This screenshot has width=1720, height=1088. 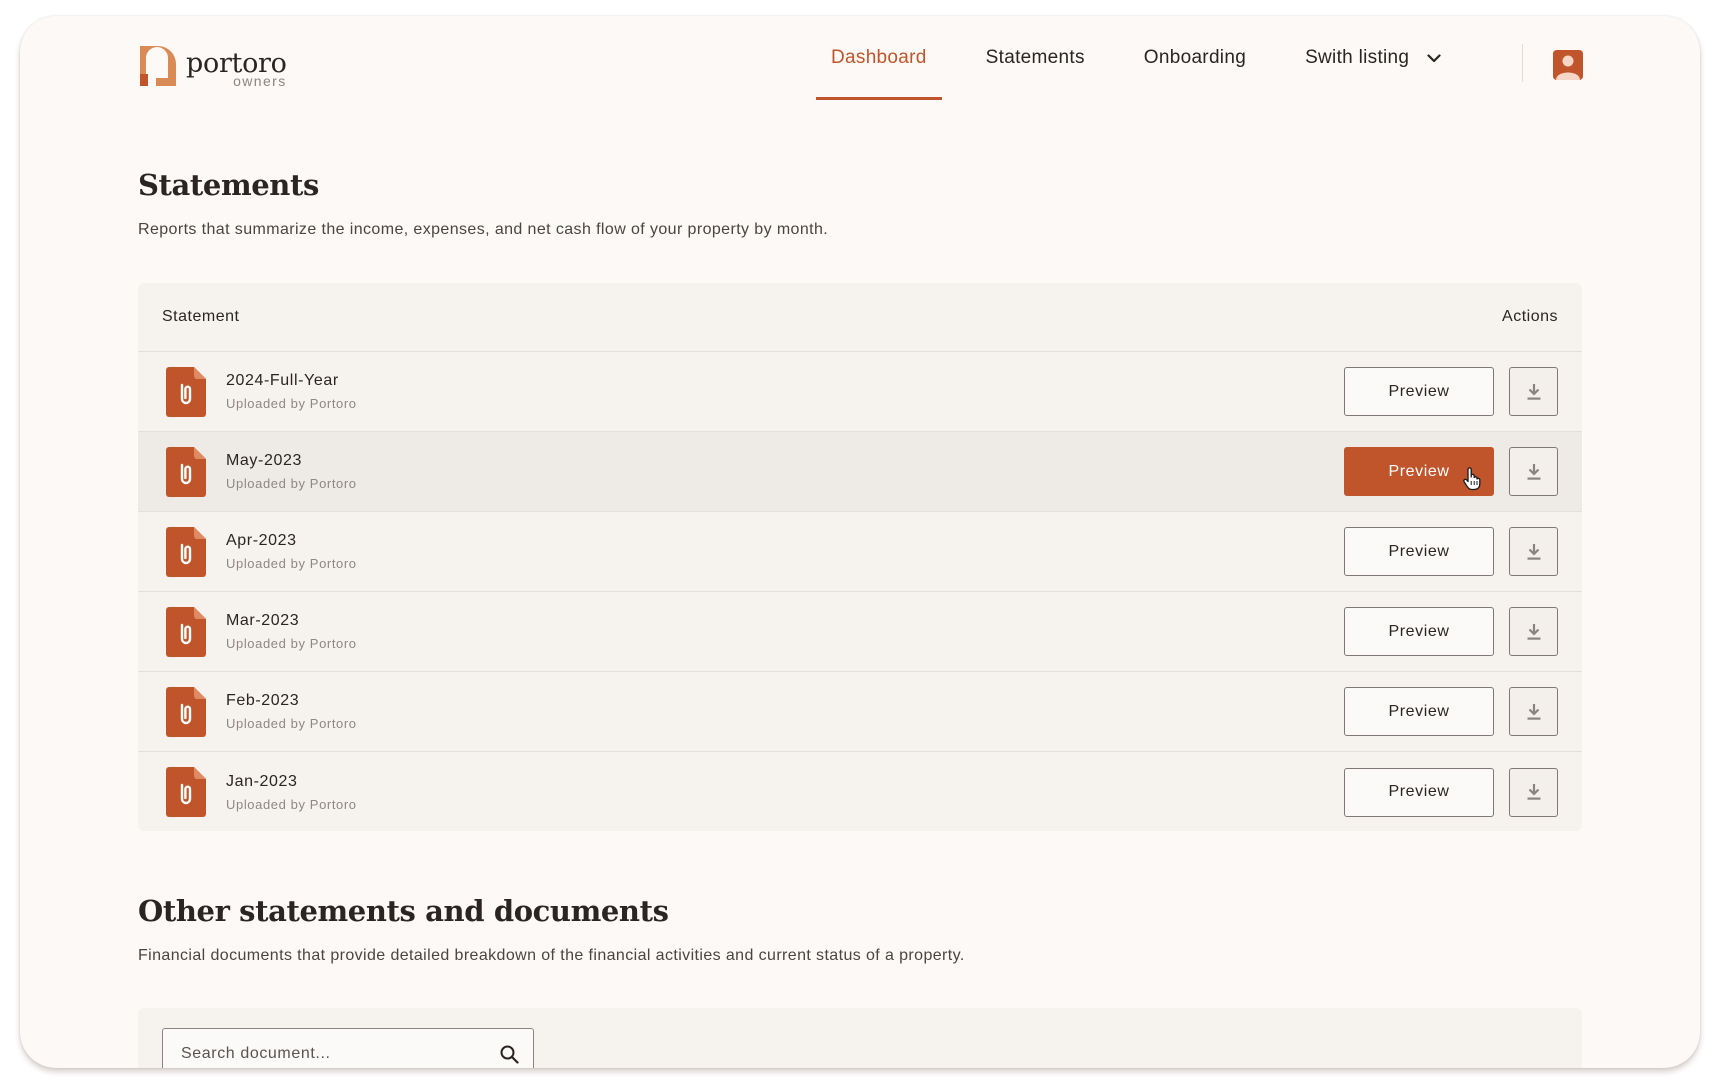 I want to click on nav-switch-listing-label: Swith listing, so click(x=1357, y=57).